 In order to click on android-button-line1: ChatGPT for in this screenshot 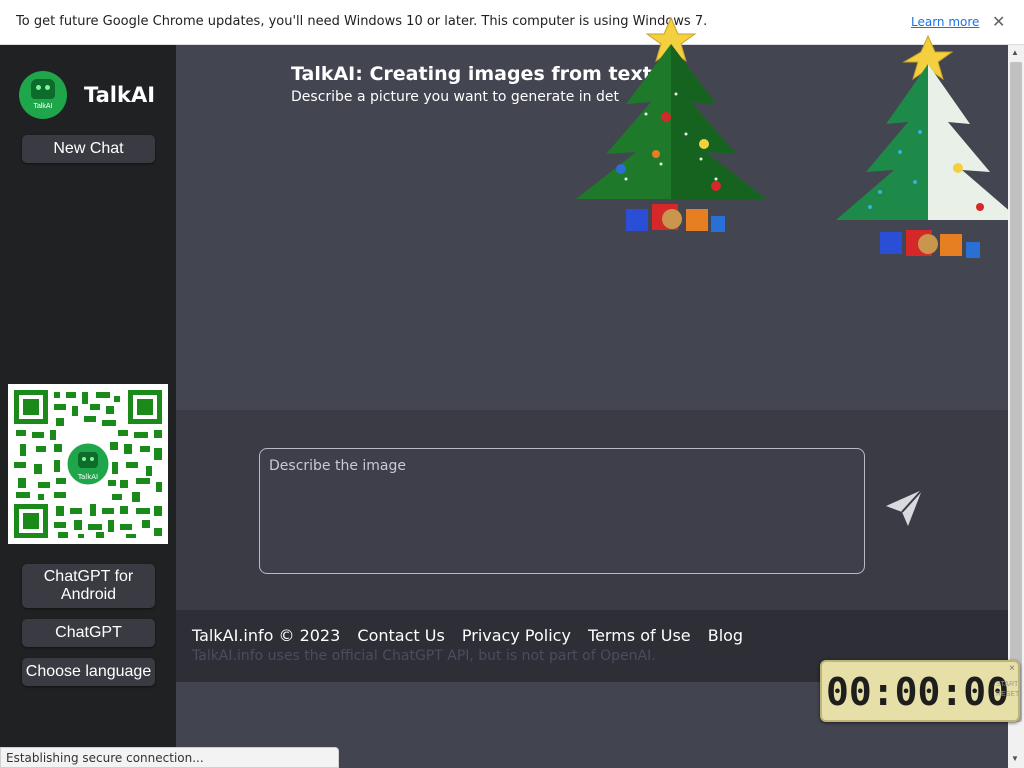, I will do `click(88, 576)`.